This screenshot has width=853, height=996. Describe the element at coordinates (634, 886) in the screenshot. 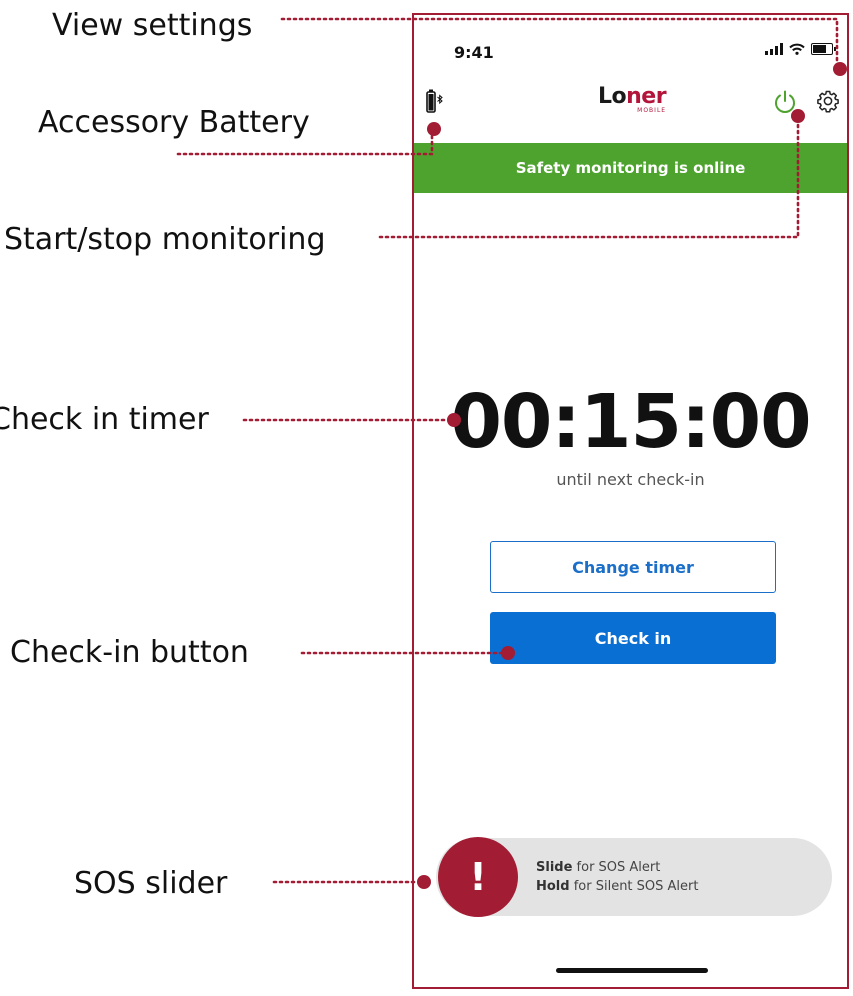

I see `sos-hold-text: for Silent SOS Alert` at that location.